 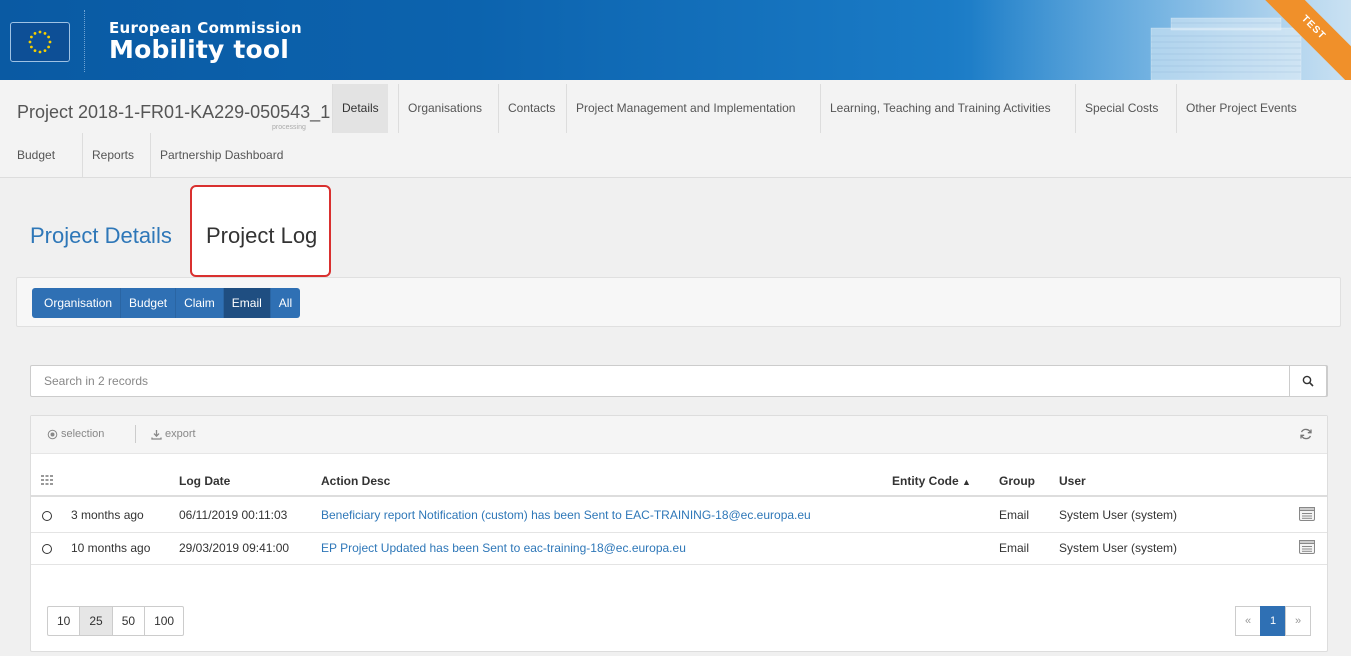 I want to click on selection-button: selection, so click(x=75, y=434).